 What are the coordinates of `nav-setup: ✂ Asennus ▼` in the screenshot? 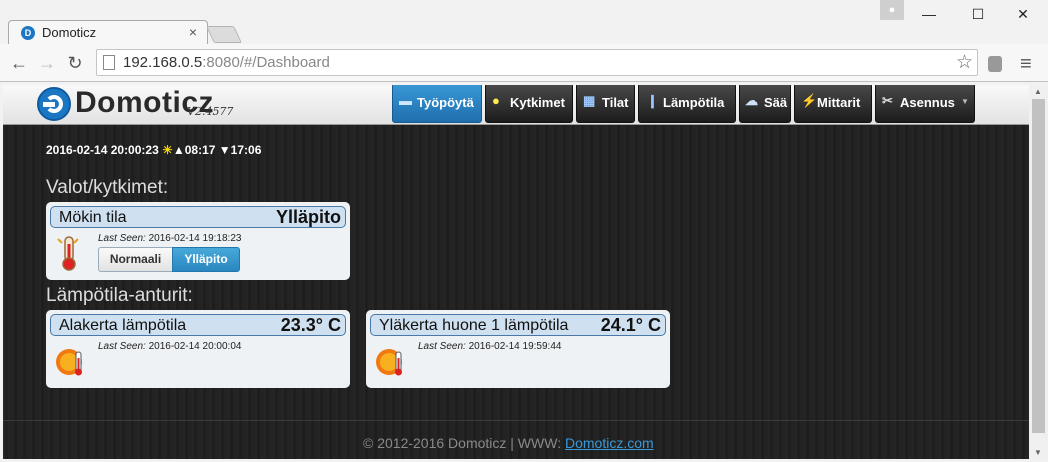 It's located at (925, 104).